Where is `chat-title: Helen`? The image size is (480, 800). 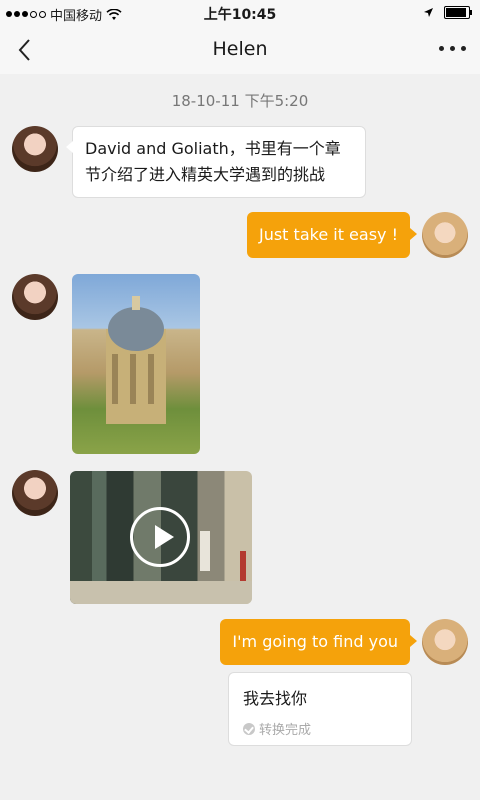 chat-title: Helen is located at coordinates (240, 49).